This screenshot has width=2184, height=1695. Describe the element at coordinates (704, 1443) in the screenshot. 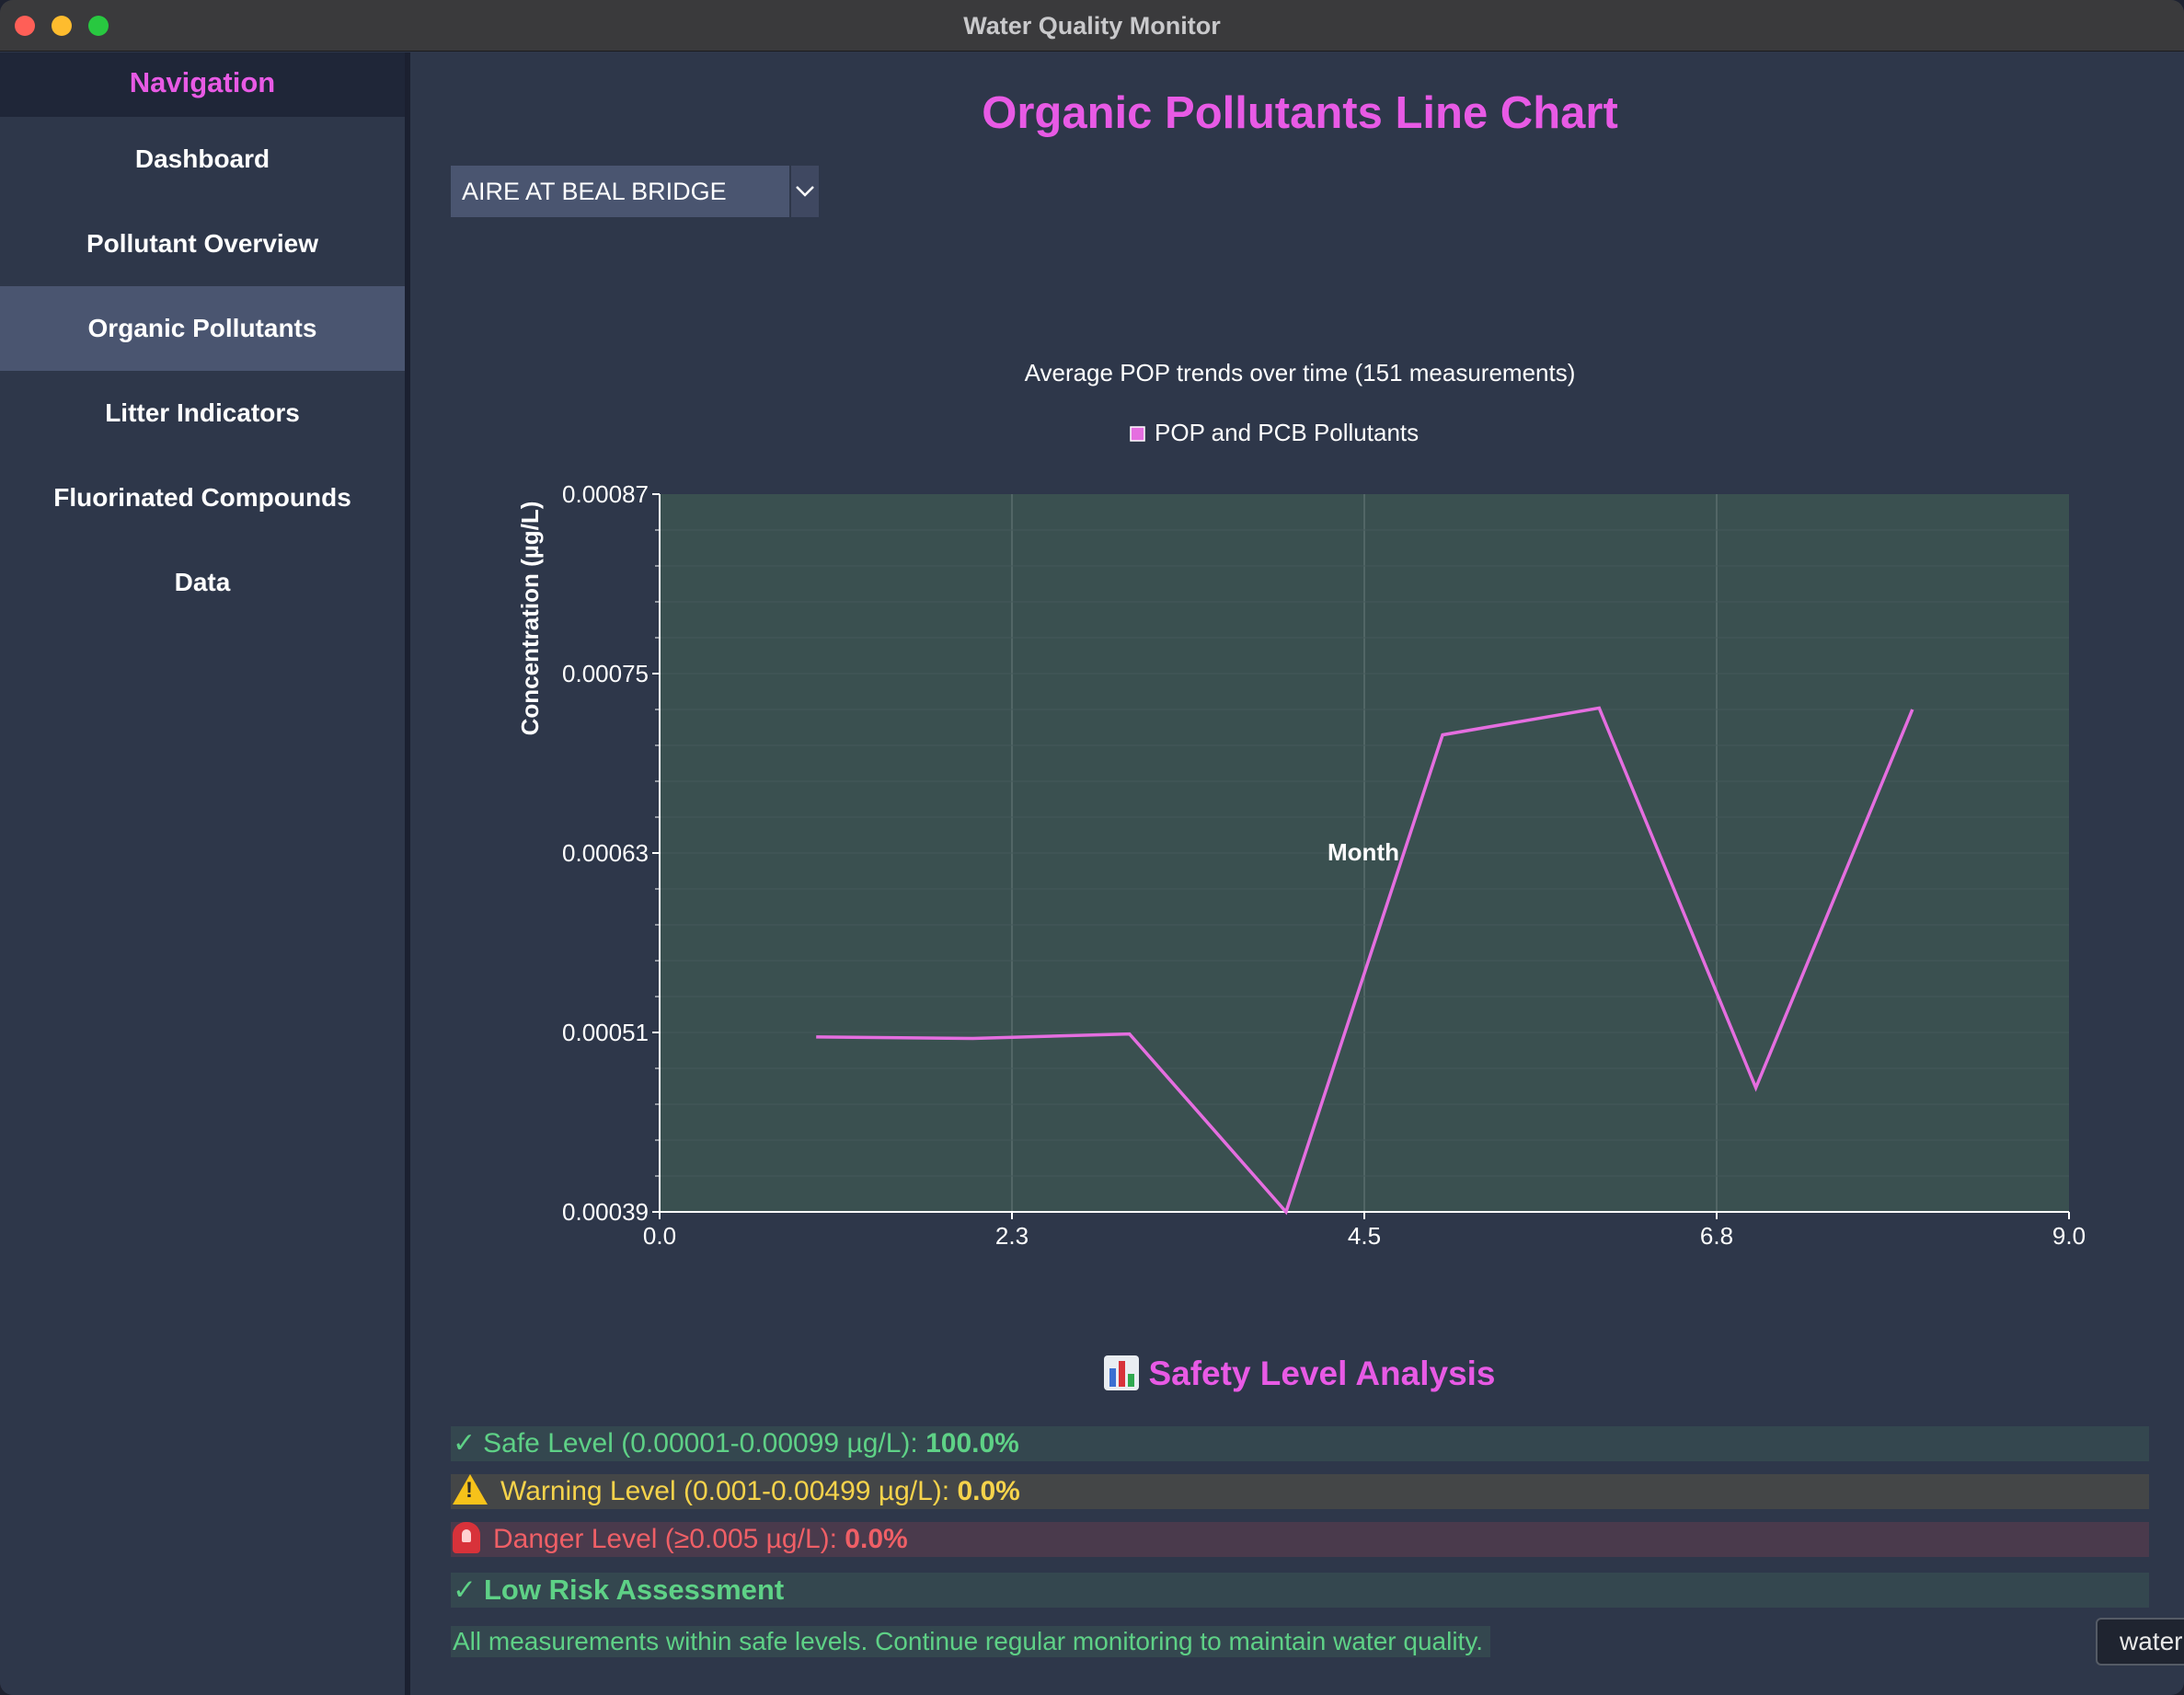

I see `safe-level-label: Safe Level (0.00001-0.00099 µg/L):` at that location.